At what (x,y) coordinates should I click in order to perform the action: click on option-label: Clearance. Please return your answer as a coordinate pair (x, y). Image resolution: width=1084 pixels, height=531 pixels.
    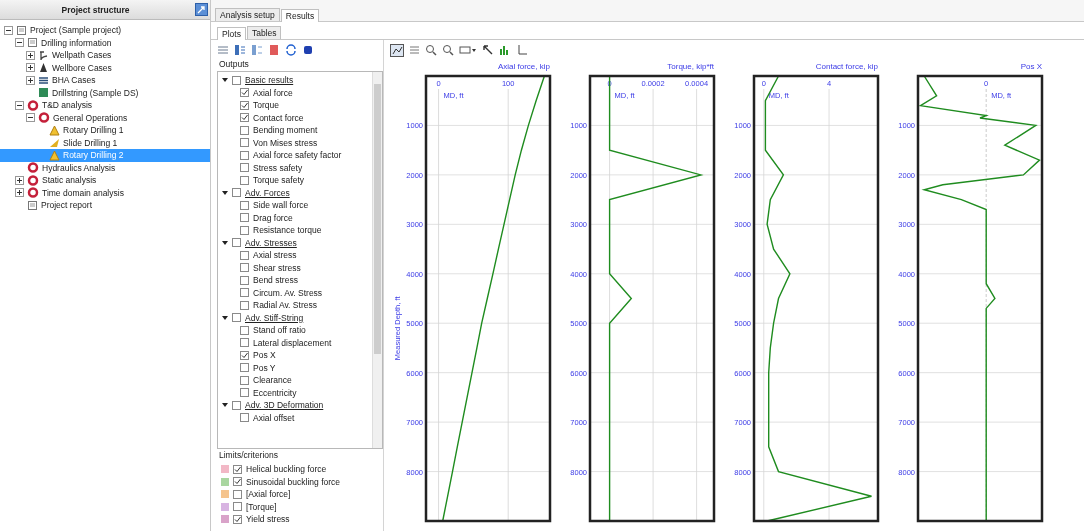
    Looking at the image, I should click on (272, 380).